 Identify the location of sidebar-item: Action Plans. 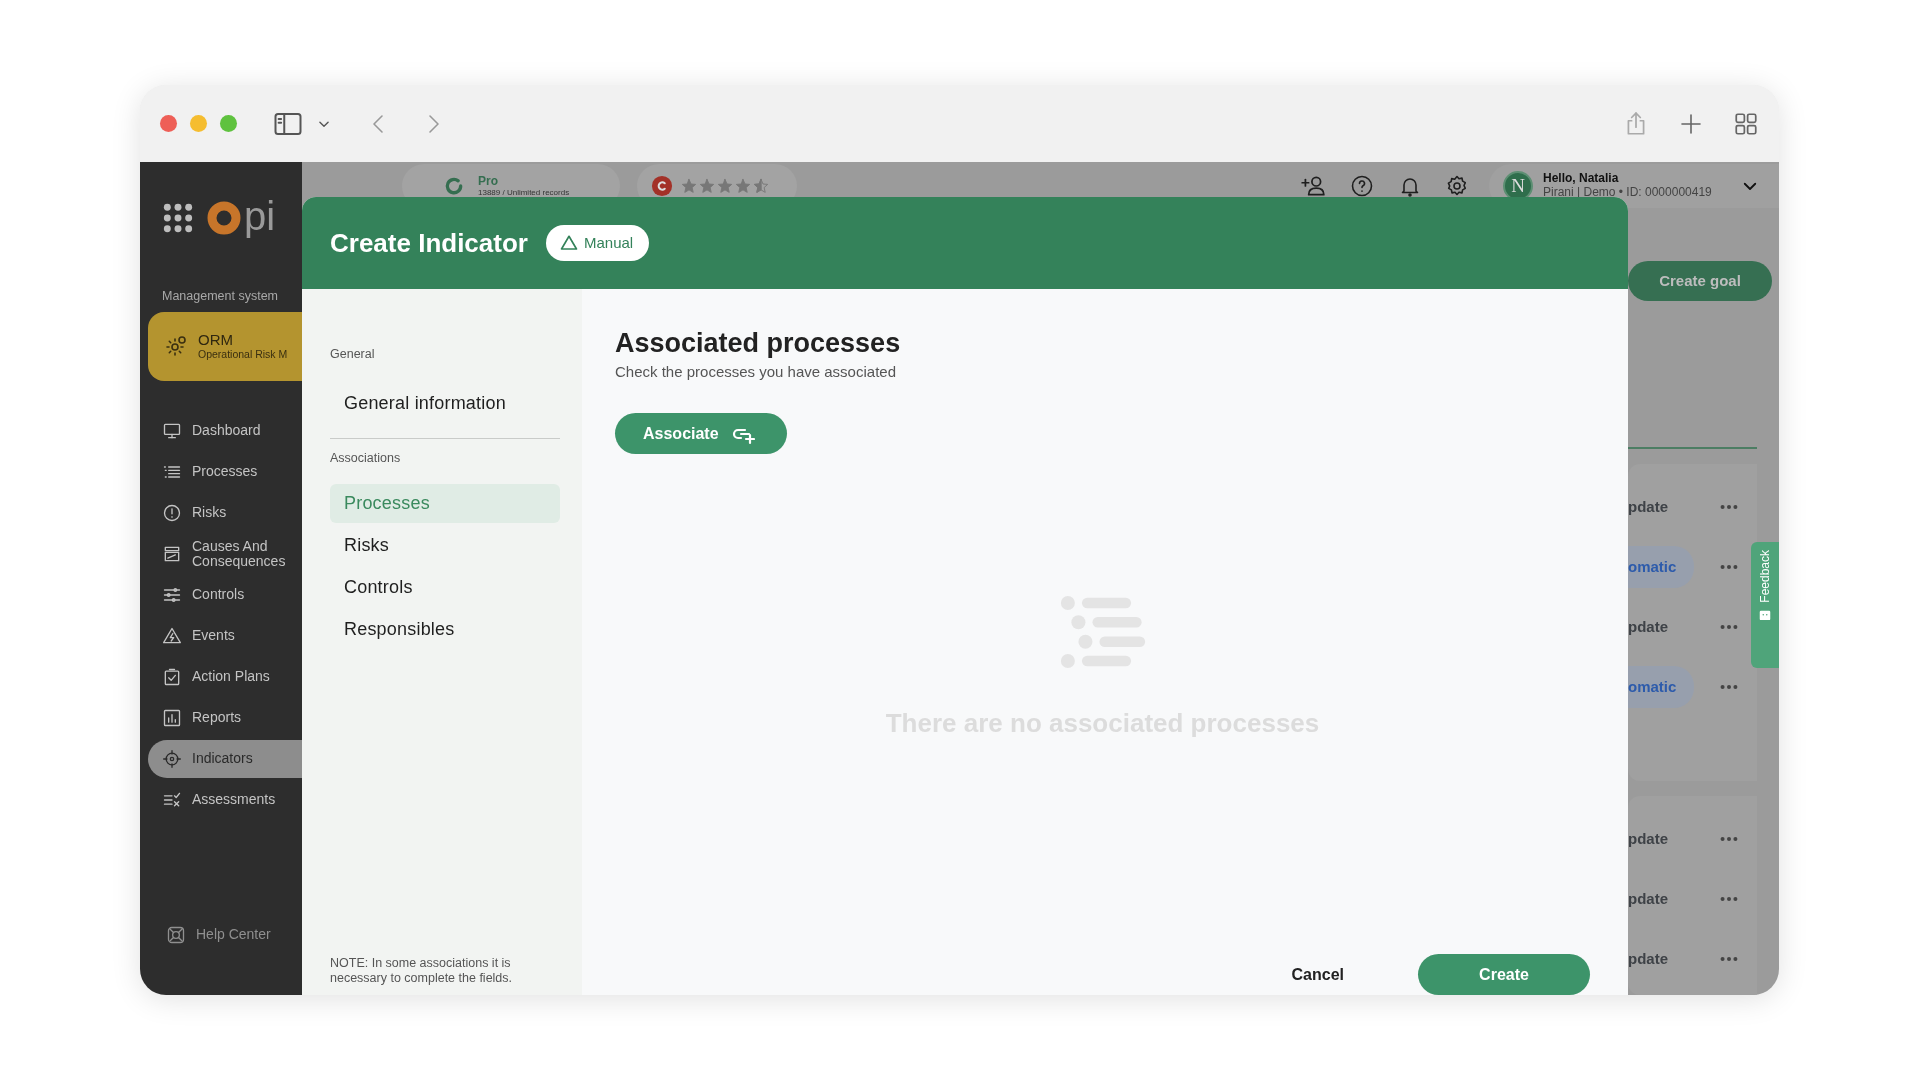
(225, 676).